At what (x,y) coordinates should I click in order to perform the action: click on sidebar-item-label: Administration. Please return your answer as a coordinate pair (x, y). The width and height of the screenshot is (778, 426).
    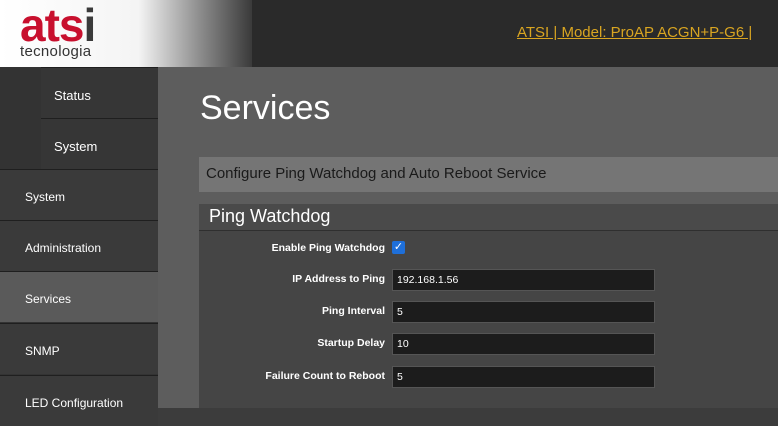
    Looking at the image, I should click on (63, 248).